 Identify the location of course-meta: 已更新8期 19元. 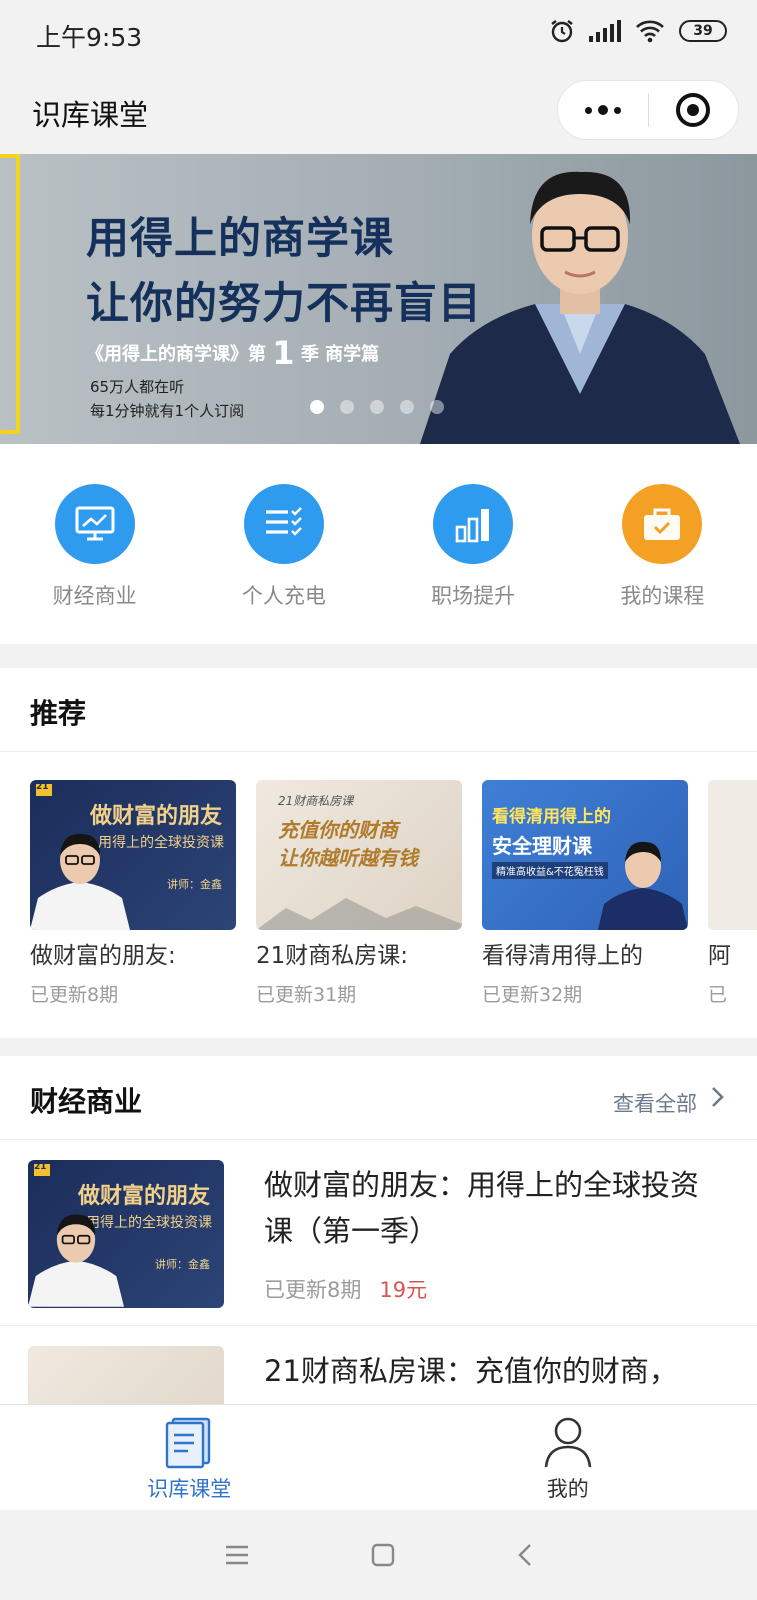
(345, 1289).